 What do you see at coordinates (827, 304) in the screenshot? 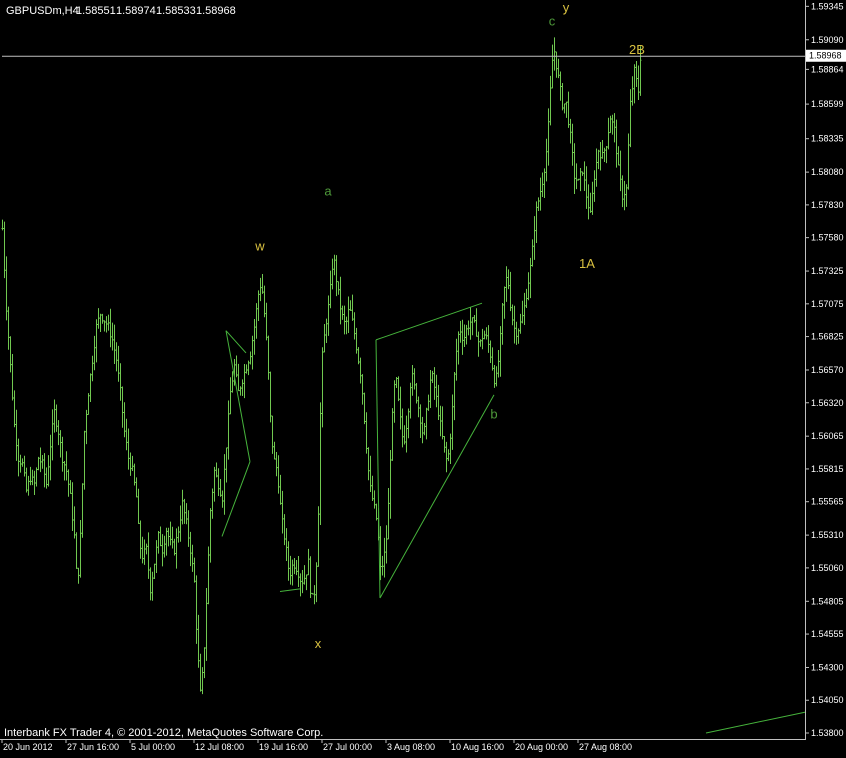
I see `y-tick-label: 1.57075` at bounding box center [827, 304].